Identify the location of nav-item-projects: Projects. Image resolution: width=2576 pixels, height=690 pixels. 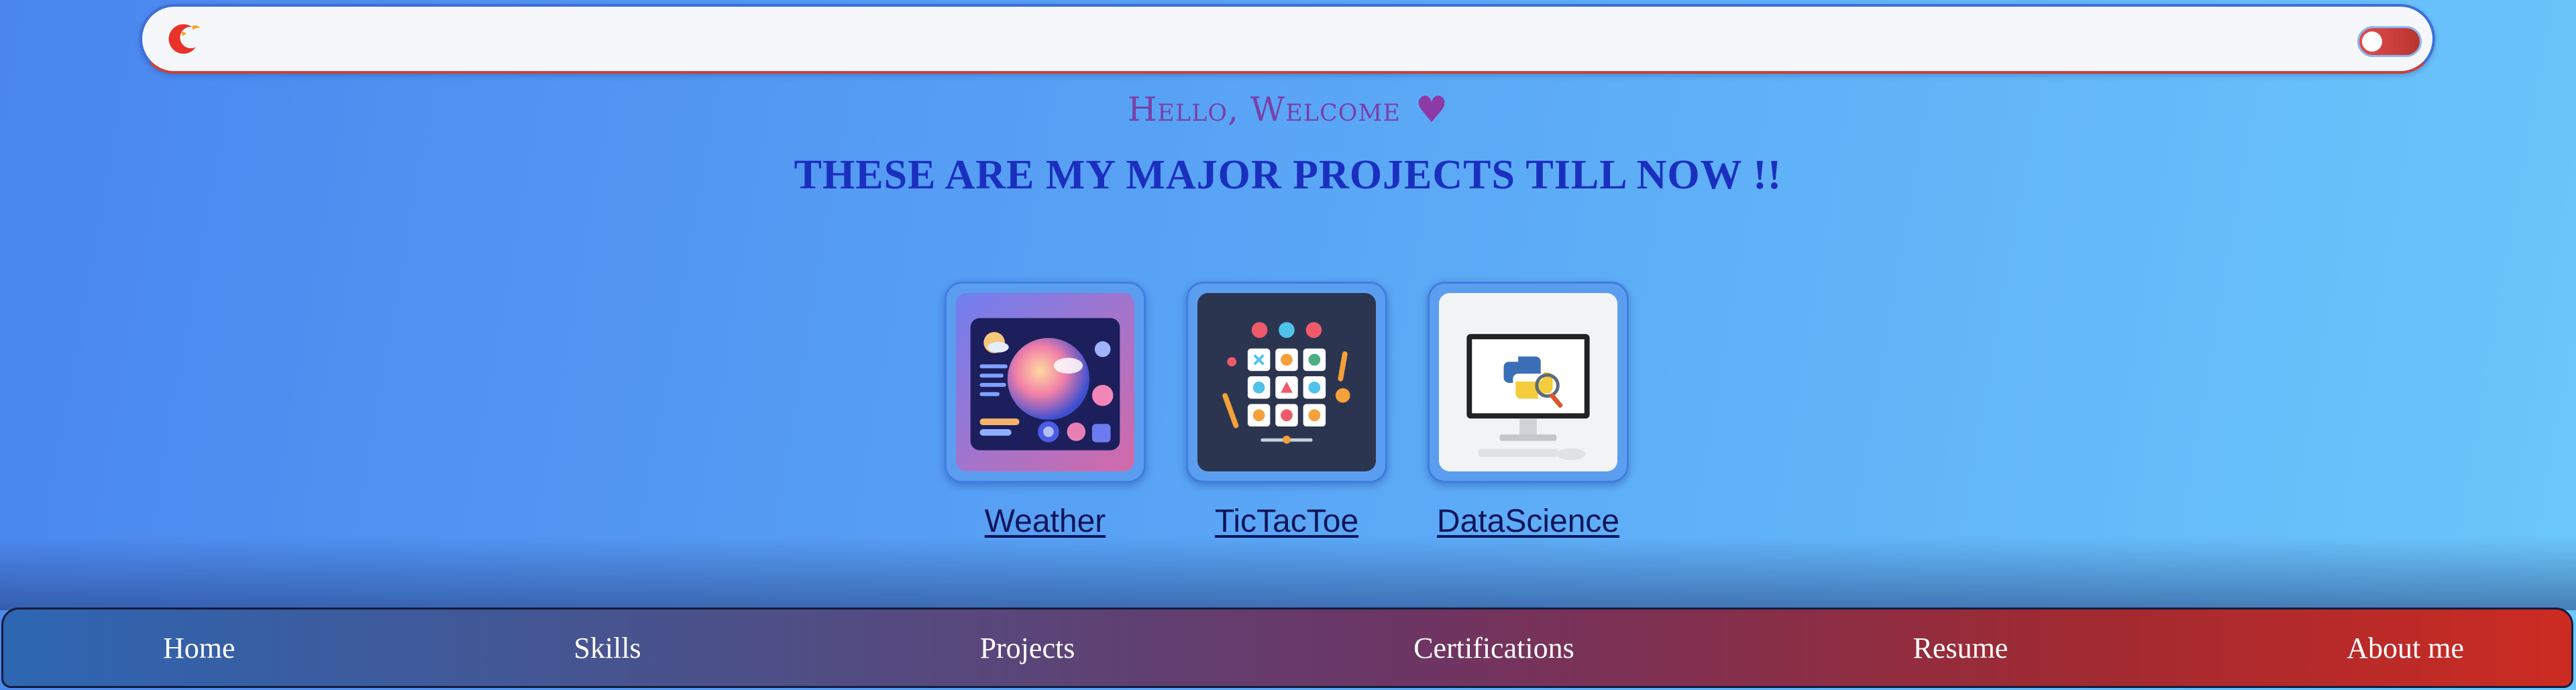
(1027, 648).